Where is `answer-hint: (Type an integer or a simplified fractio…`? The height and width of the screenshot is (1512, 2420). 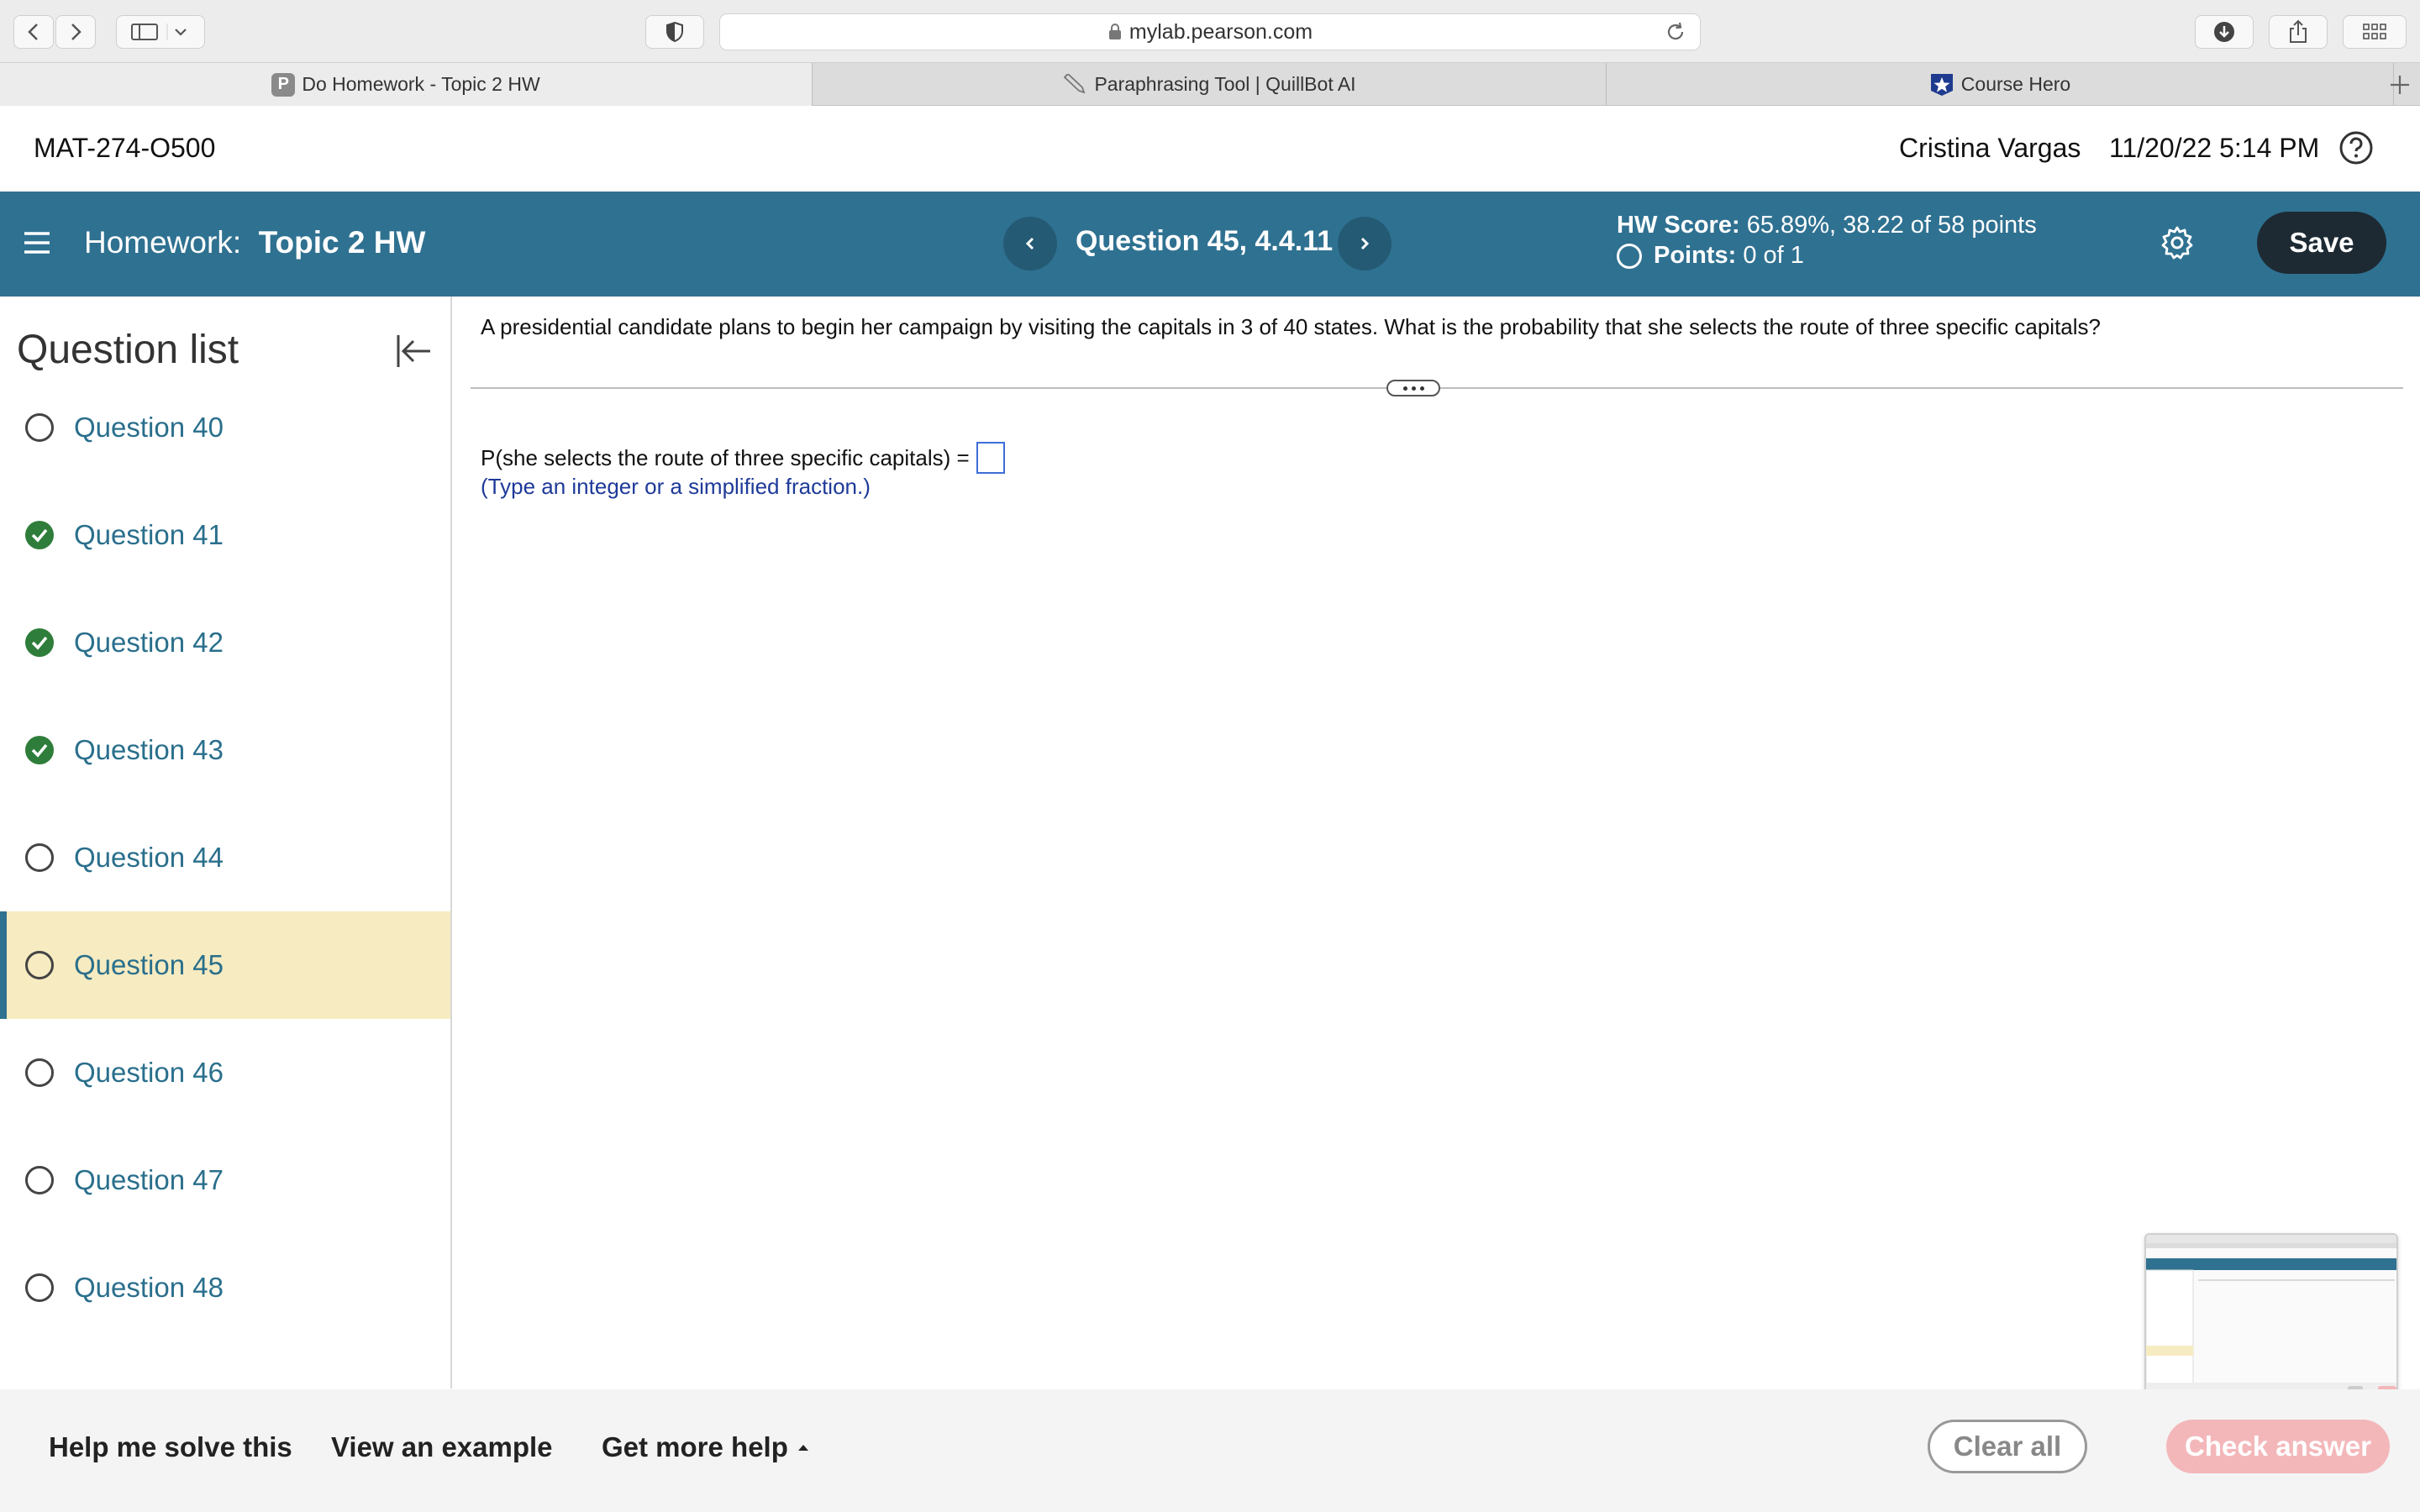 answer-hint: (Type an integer or a simplified fractio… is located at coordinates (676, 486).